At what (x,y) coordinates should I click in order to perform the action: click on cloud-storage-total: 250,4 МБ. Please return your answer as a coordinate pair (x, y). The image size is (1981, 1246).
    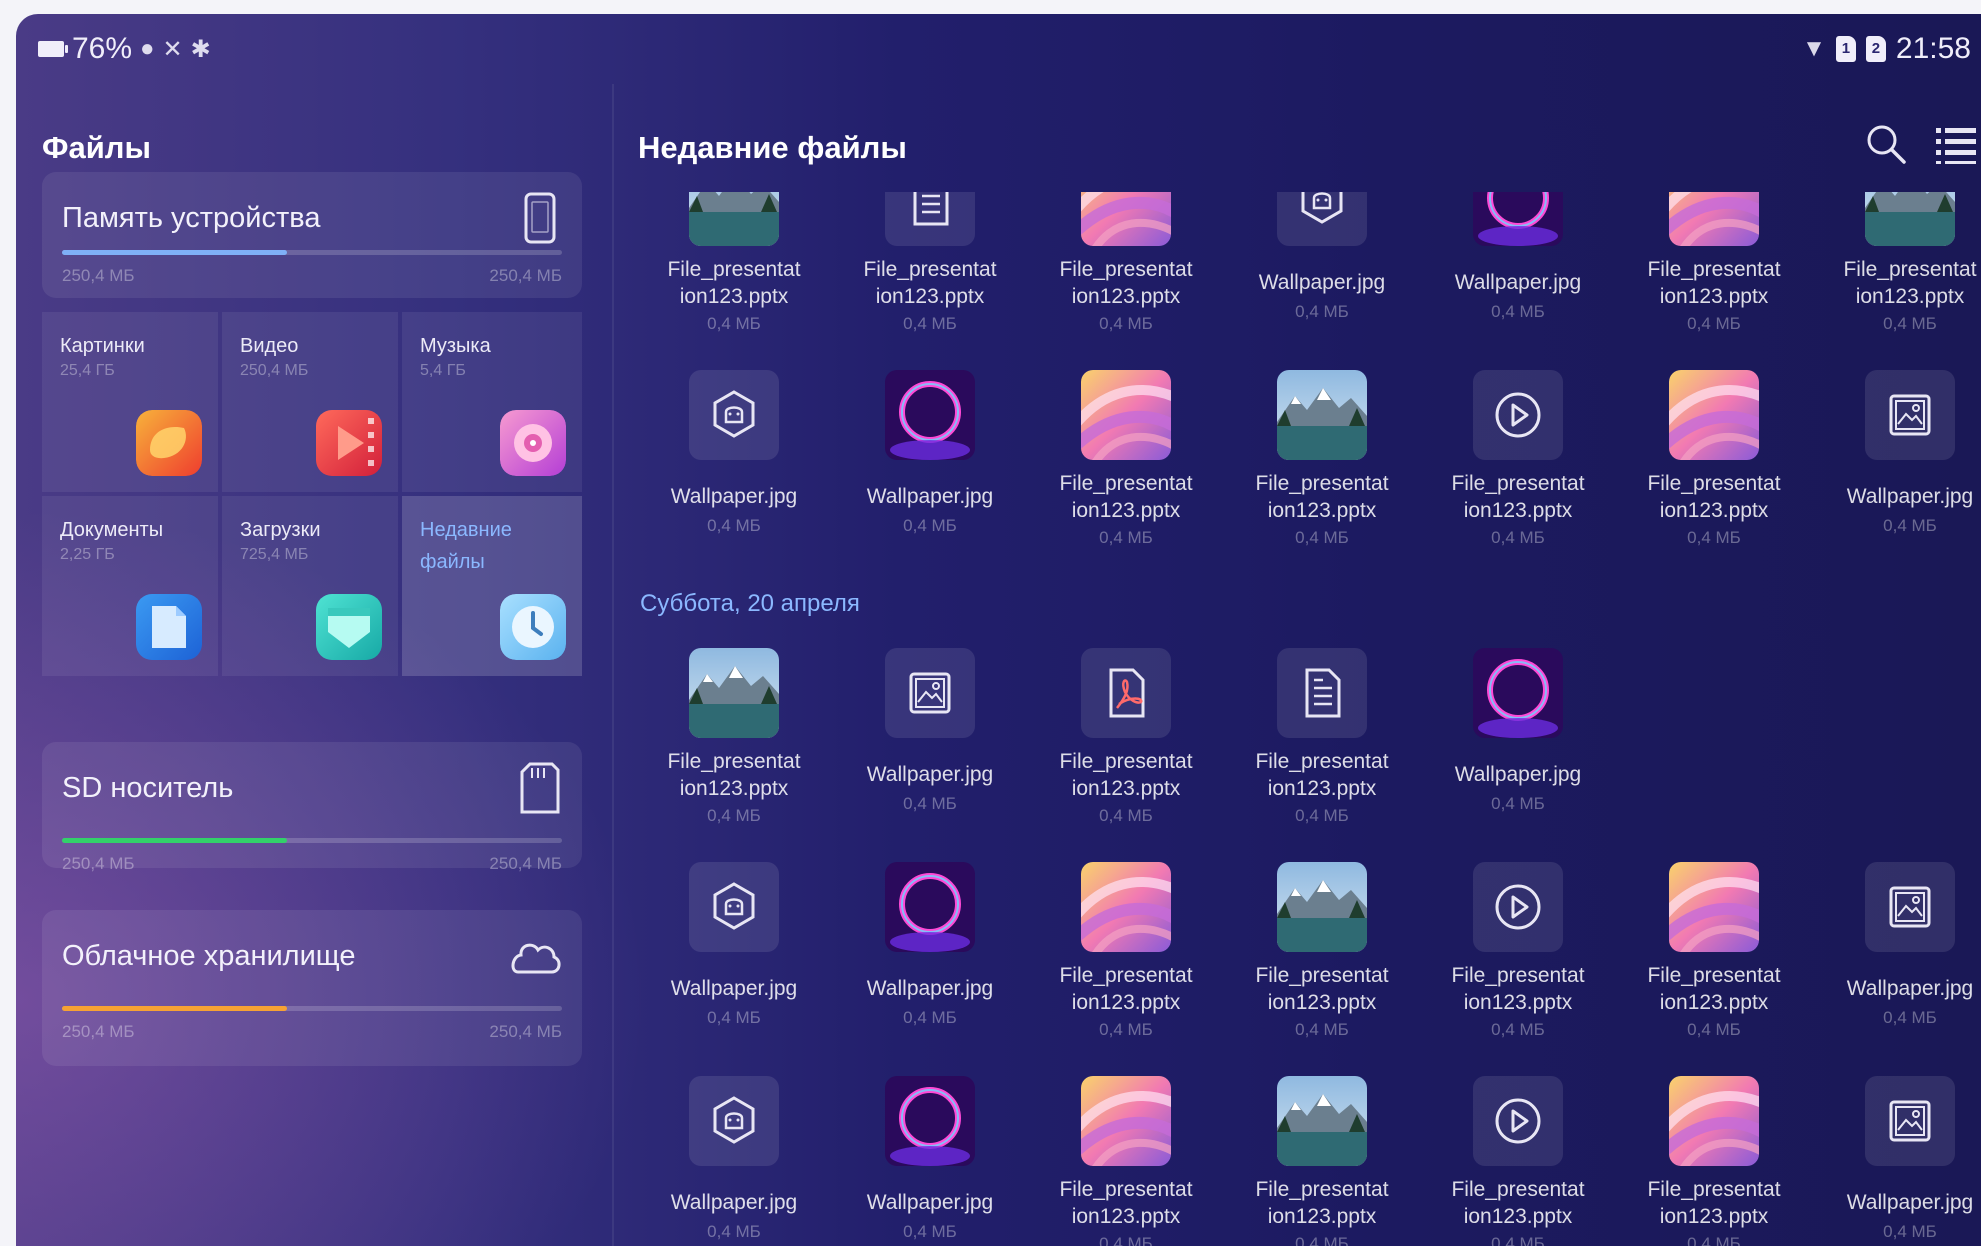
    Looking at the image, I should click on (525, 1031).